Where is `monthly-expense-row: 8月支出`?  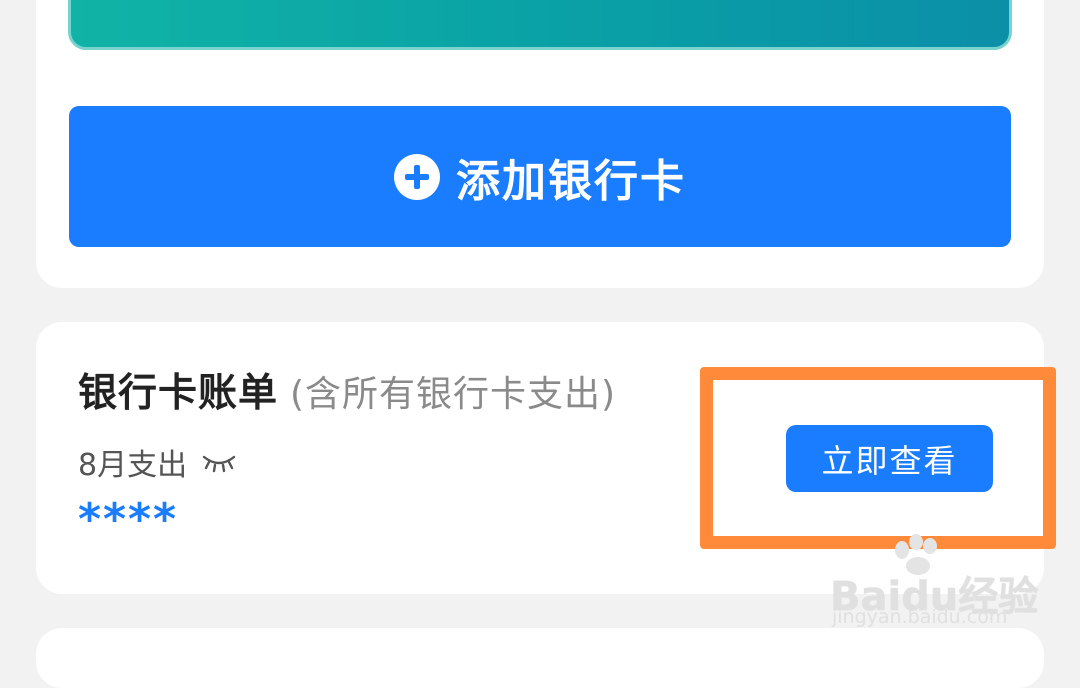
monthly-expense-row: 8月支出 is located at coordinates (157, 462).